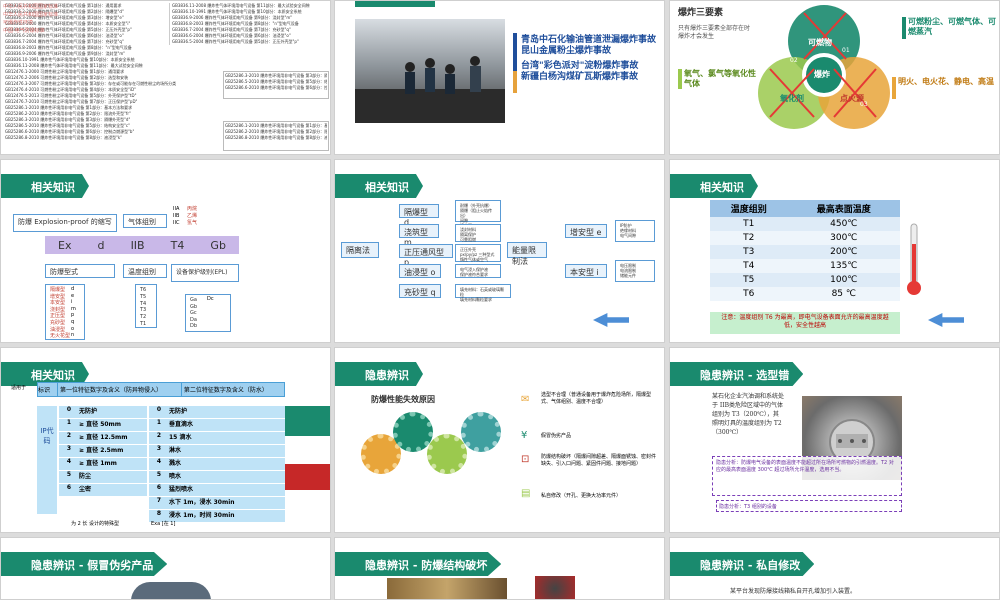 The image size is (1000, 600). What do you see at coordinates (143, 310) in the screenshot?
I see `temp-item: T3` at bounding box center [143, 310].